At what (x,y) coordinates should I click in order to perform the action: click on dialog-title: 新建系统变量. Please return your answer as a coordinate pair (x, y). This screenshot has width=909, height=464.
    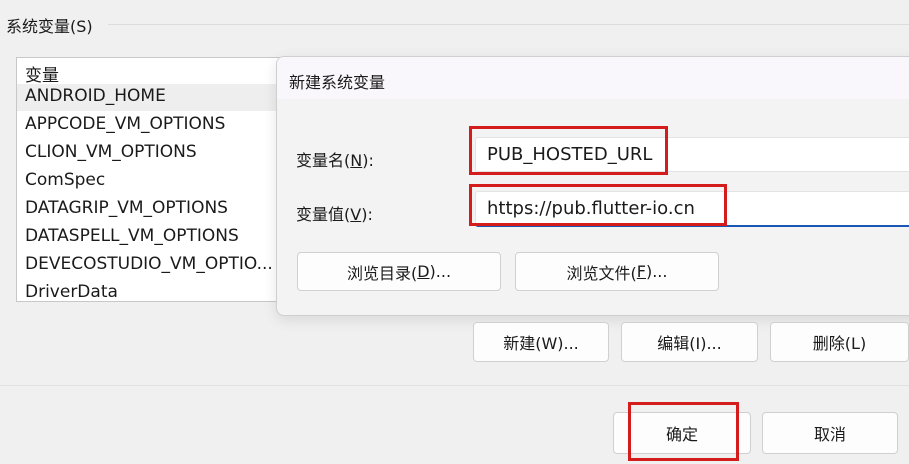
    Looking at the image, I should click on (337, 82).